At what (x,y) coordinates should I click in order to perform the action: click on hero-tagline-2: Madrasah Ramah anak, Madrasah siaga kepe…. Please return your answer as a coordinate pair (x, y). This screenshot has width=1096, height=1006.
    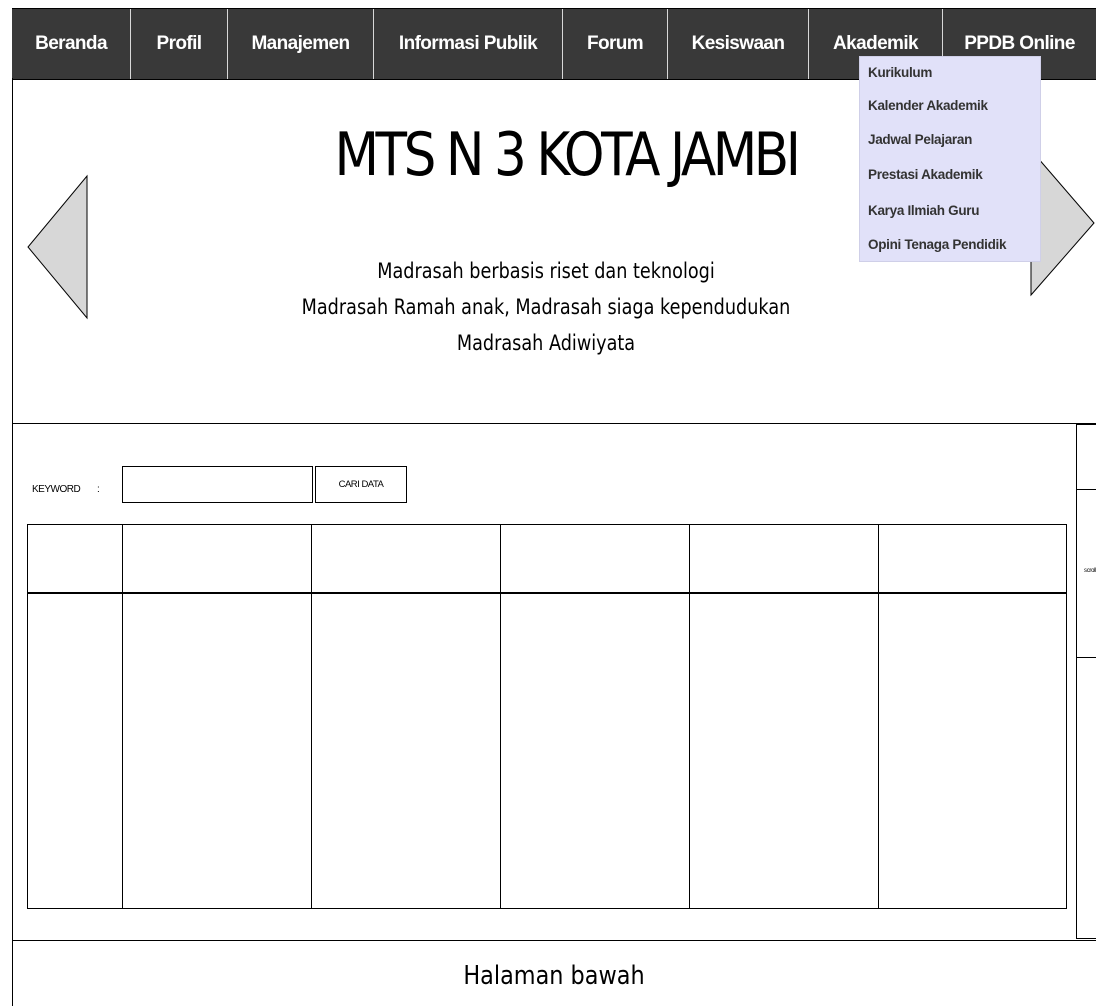
    Looking at the image, I should click on (546, 307).